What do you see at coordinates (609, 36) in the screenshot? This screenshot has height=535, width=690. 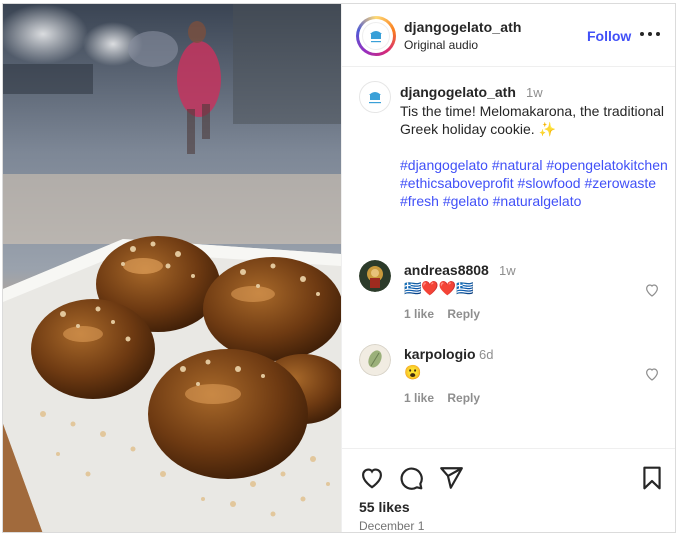 I see `follow-button: Follow` at bounding box center [609, 36].